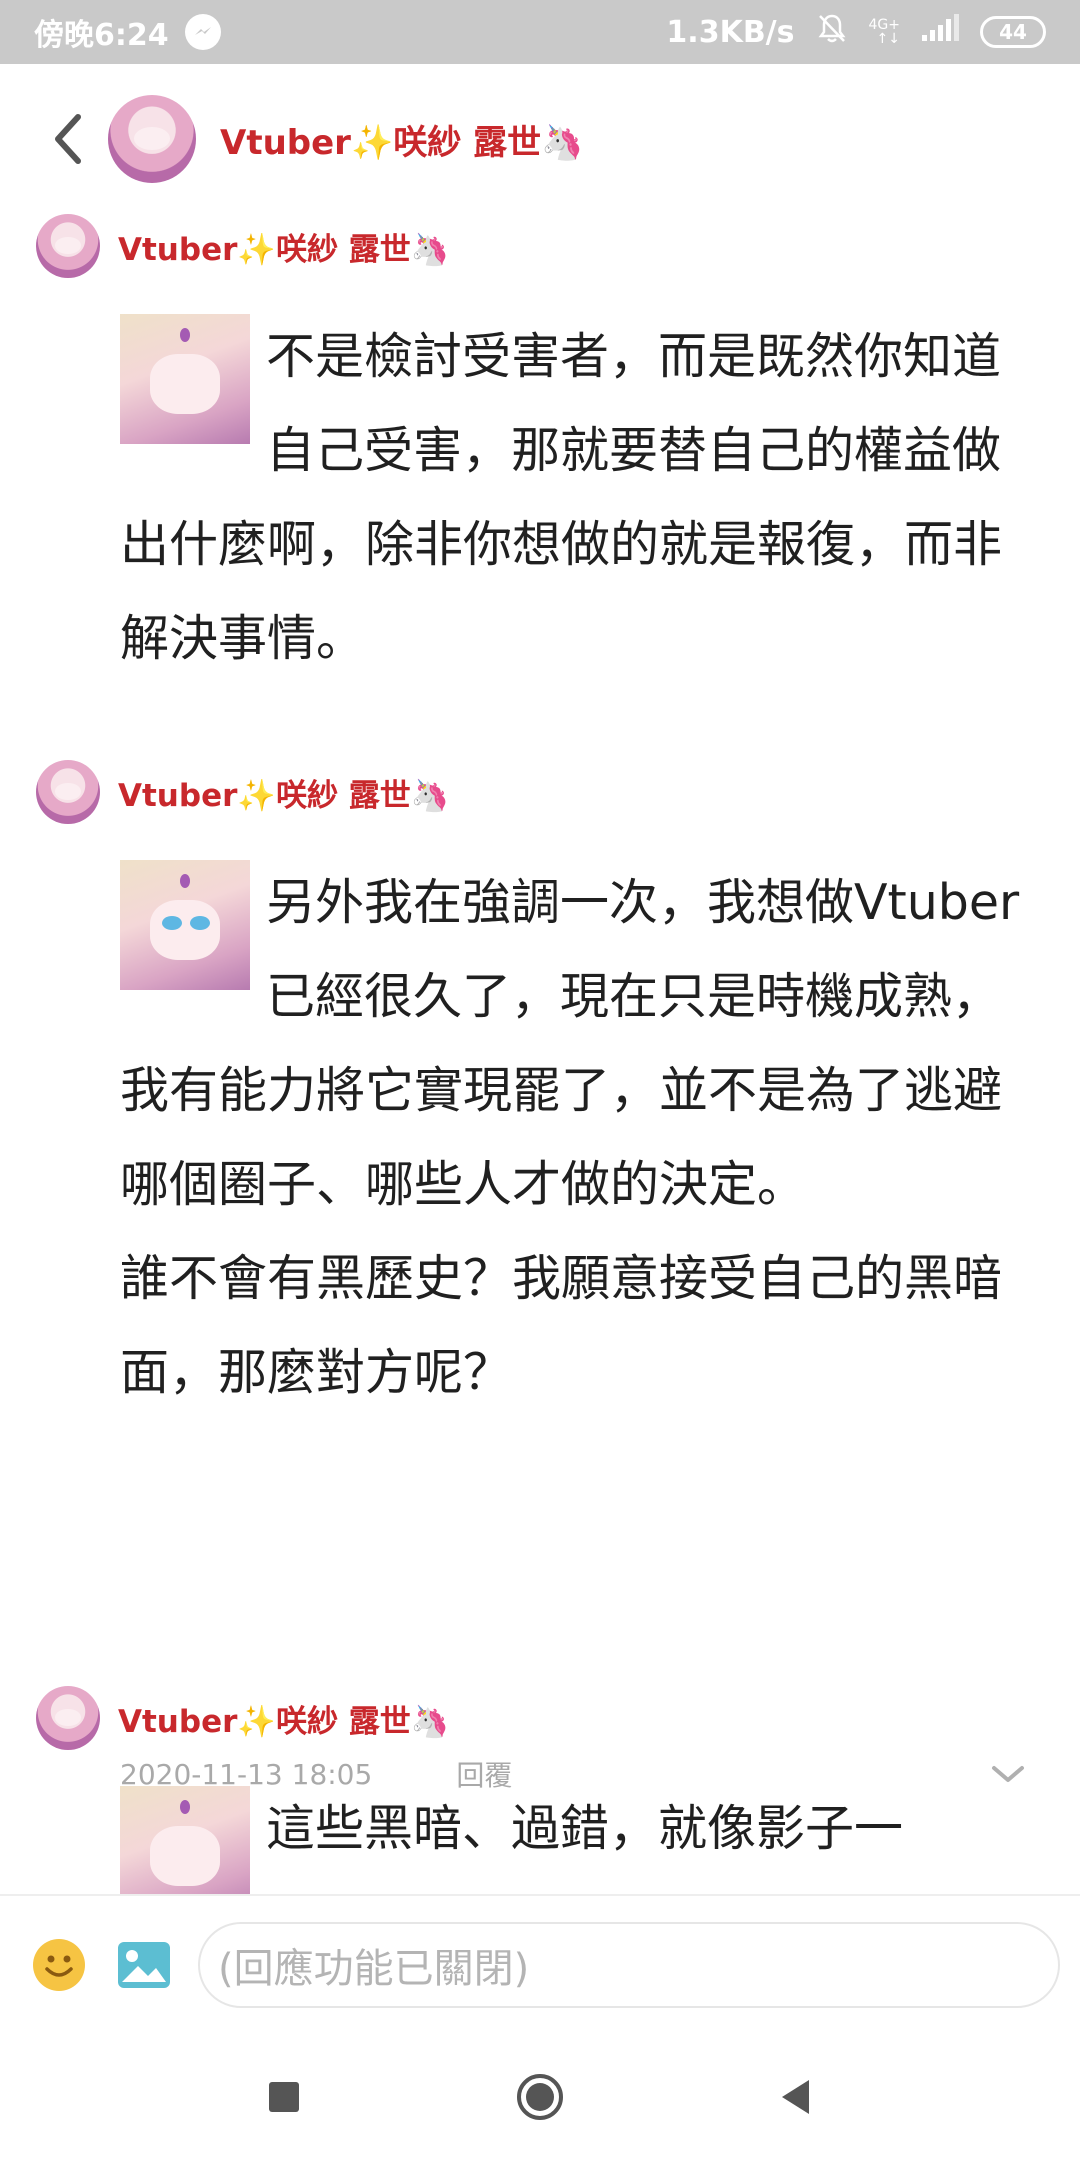 Image resolution: width=1080 pixels, height=2160 pixels. I want to click on network-speed: 1.3KB/s, so click(730, 32).